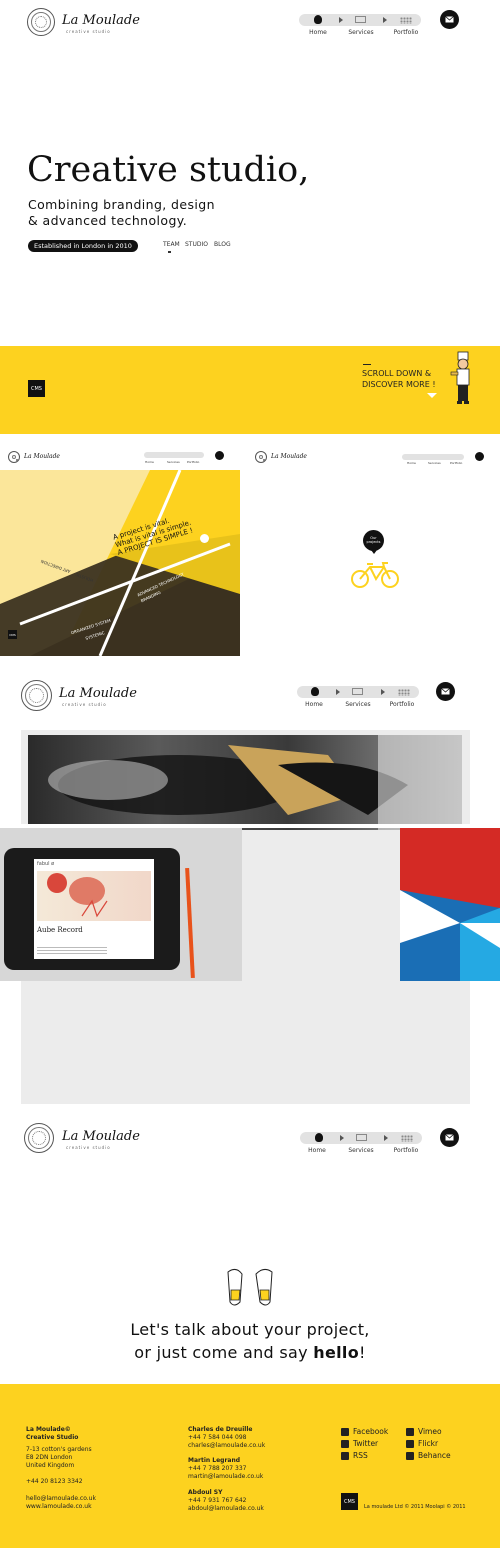 This screenshot has width=500, height=1548. I want to click on contact-line-1: Let's talk about your project,, so click(250, 1329).